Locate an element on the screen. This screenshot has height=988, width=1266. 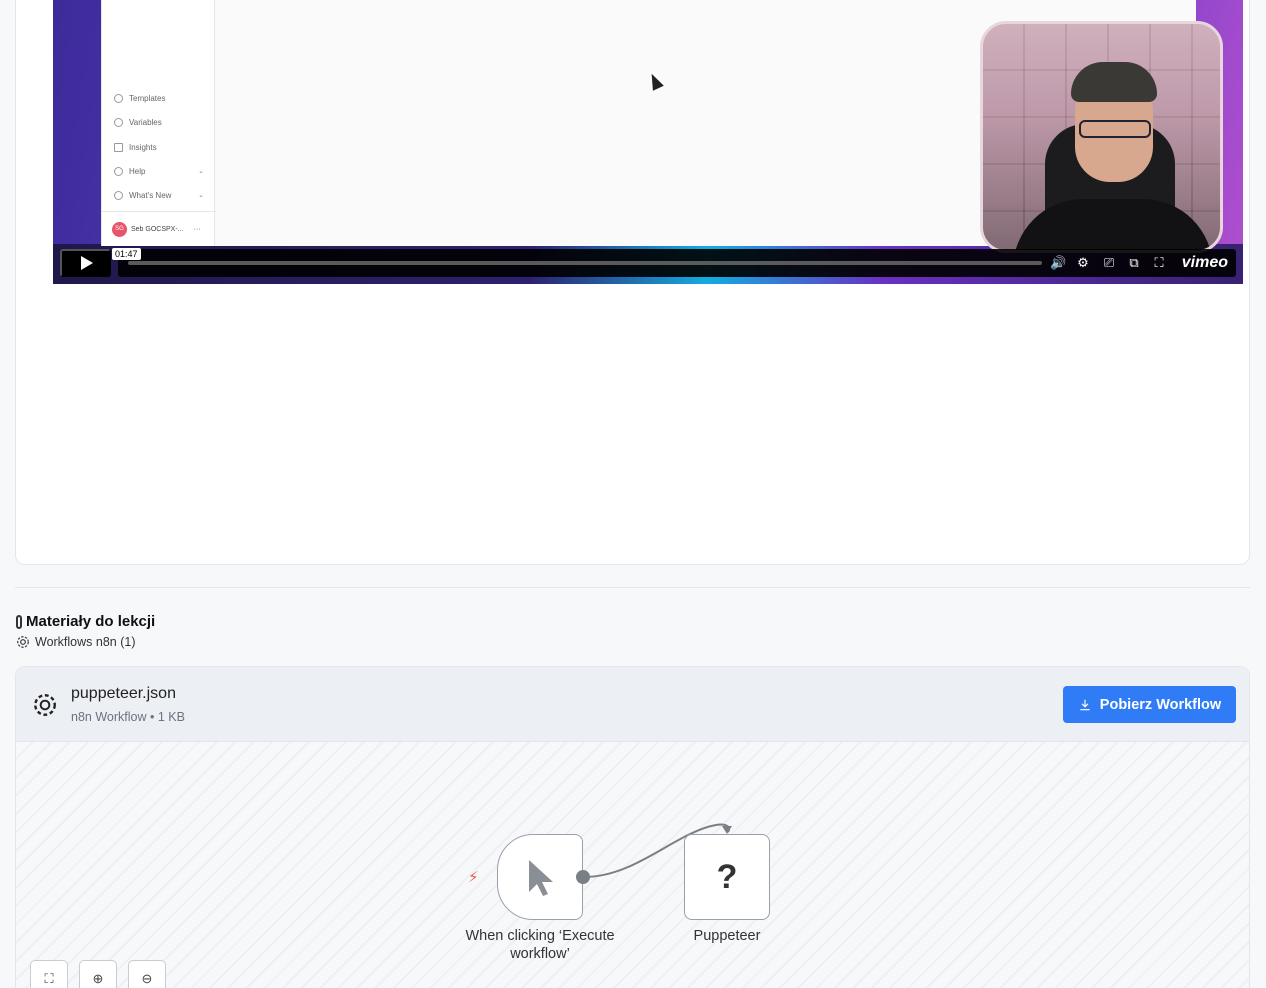
vimeo-logo: vimeo is located at coordinates (1205, 263).